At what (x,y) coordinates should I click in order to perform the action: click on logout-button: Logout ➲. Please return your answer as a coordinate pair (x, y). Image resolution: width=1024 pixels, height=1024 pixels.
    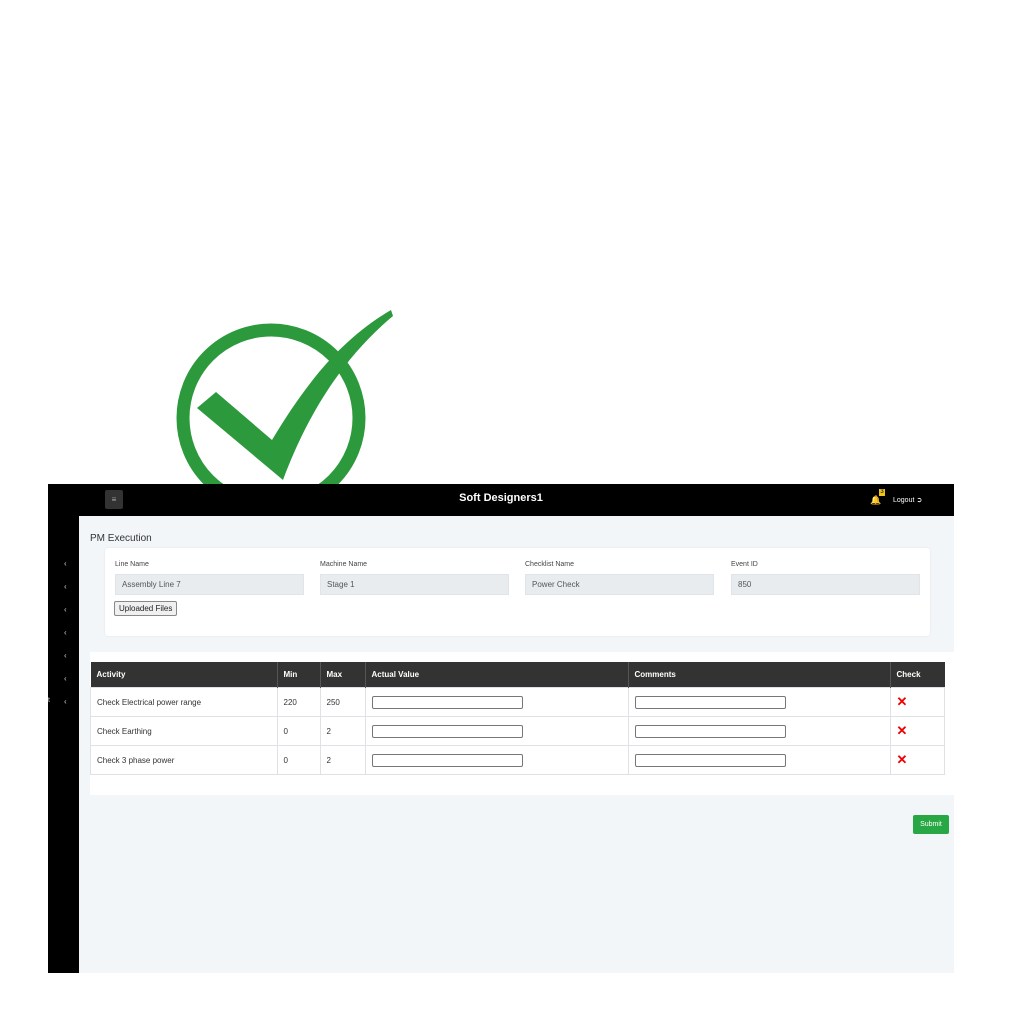
    Looking at the image, I should click on (907, 500).